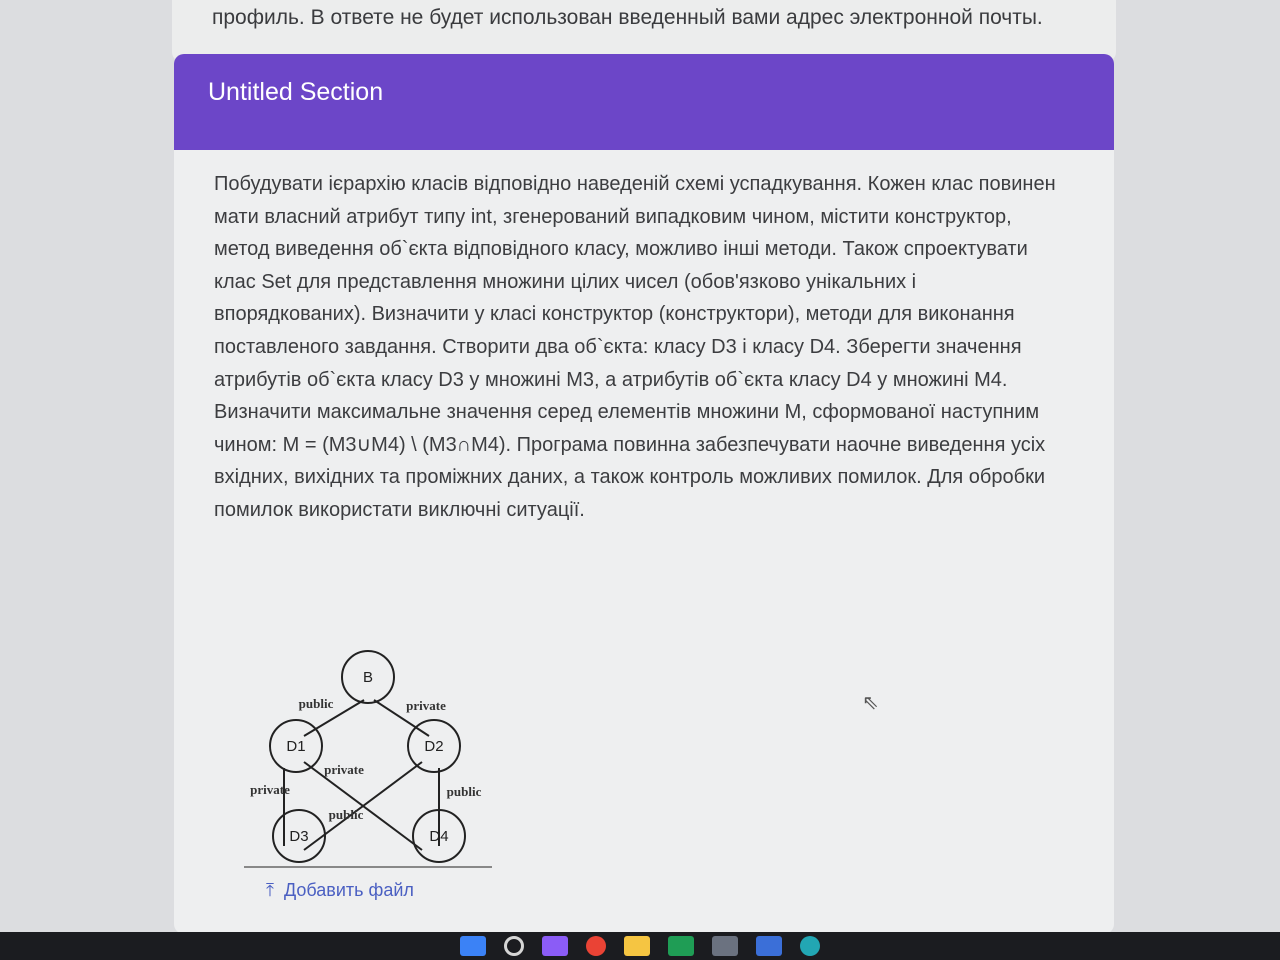 The height and width of the screenshot is (960, 1280). I want to click on edge-b-d2-label: private, so click(426, 705).